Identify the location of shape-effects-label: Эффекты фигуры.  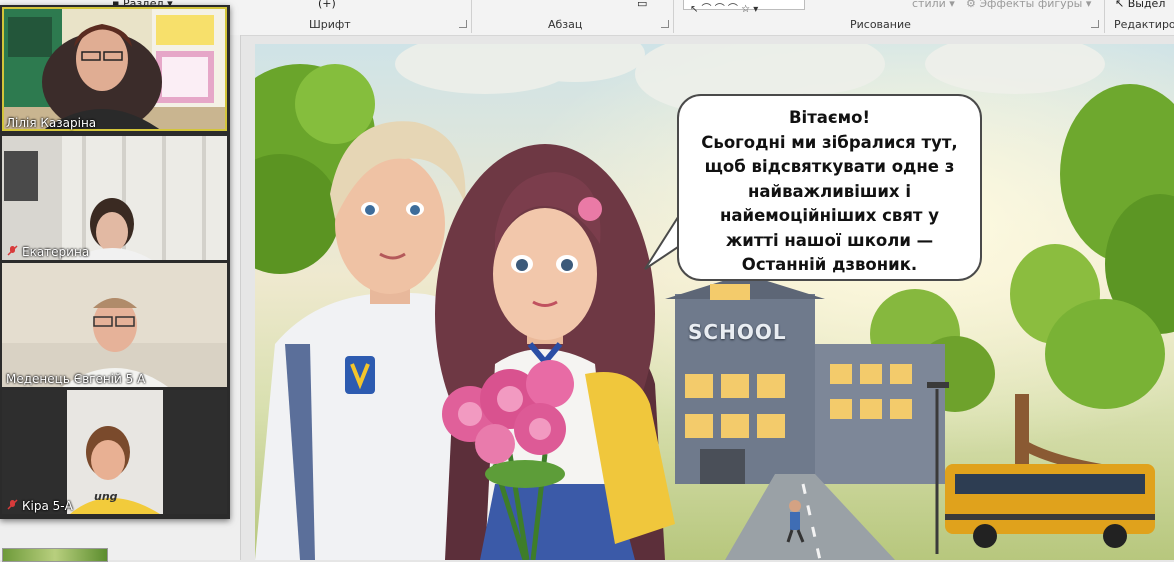
(1031, 5).